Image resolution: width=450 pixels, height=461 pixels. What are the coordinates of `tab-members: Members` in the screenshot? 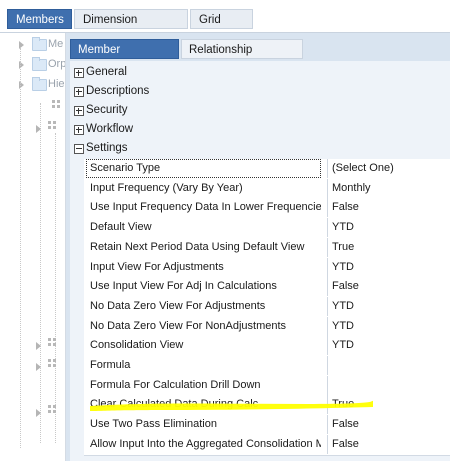 It's located at (39, 19).